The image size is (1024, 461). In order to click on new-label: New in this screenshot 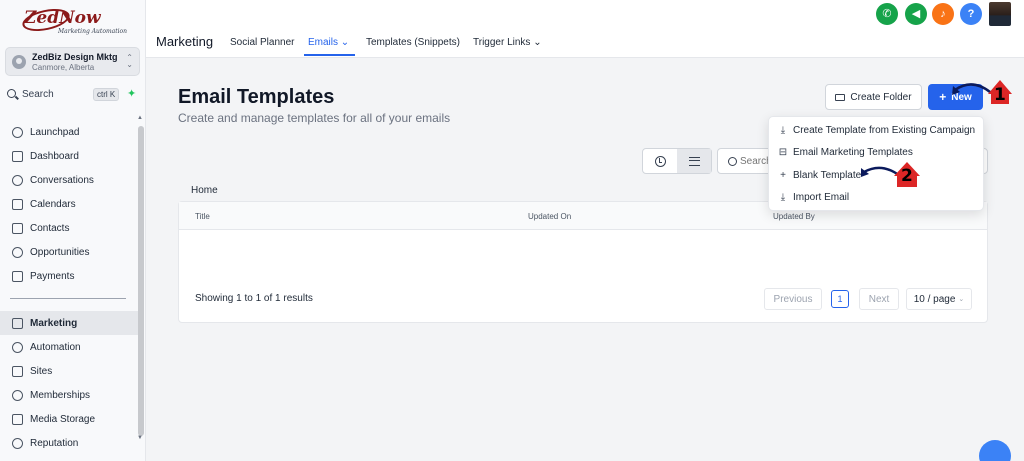, I will do `click(961, 97)`.